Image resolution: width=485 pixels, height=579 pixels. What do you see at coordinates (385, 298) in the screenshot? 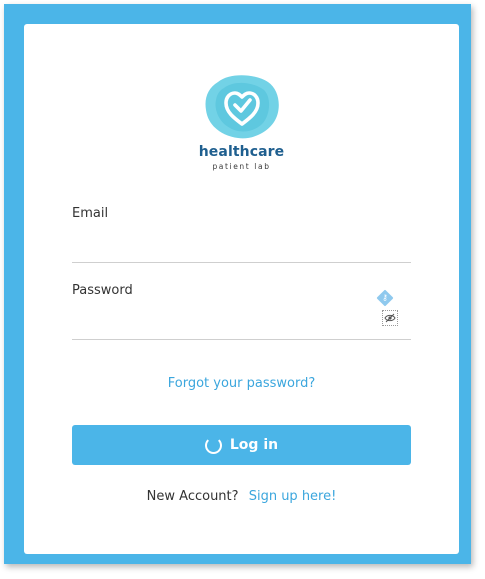
I see `key-badge-icon: ⚷` at bounding box center [385, 298].